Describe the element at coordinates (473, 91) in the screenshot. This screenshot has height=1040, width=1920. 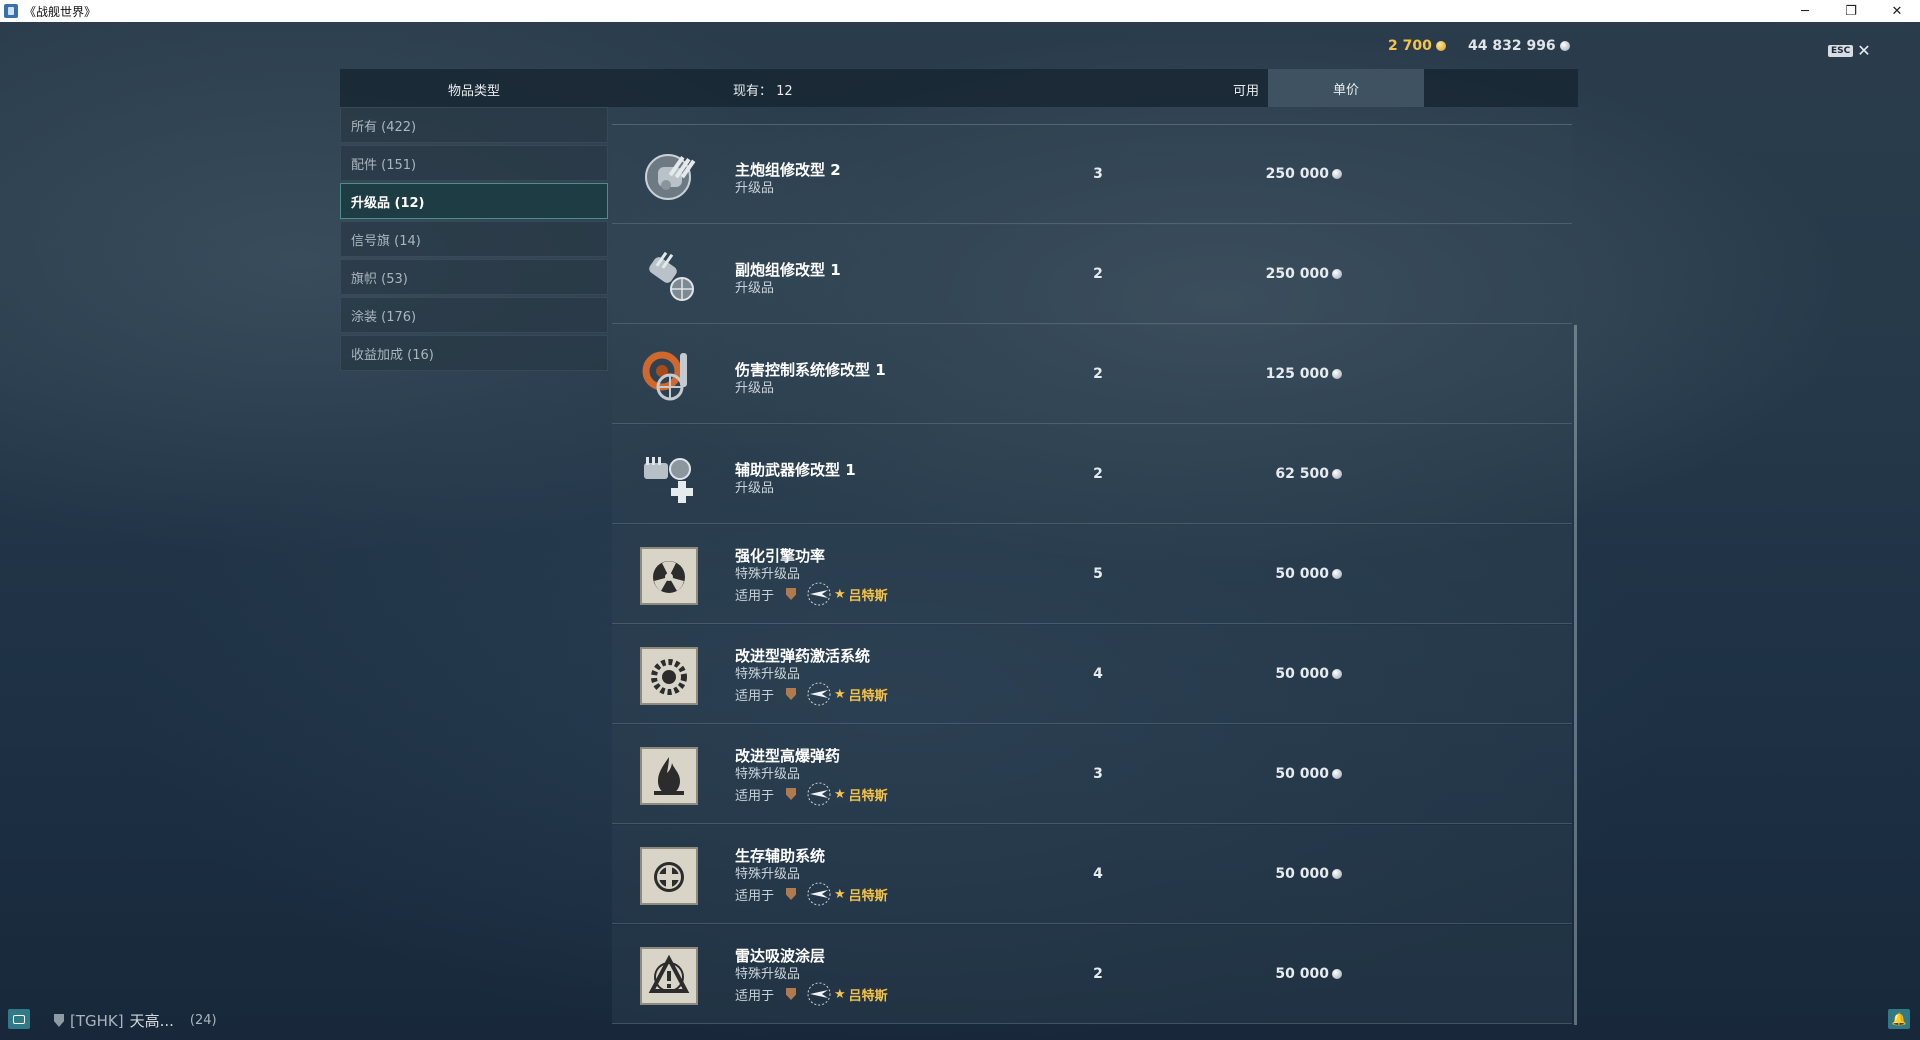
I see `item-type-header: 物品类型` at that location.